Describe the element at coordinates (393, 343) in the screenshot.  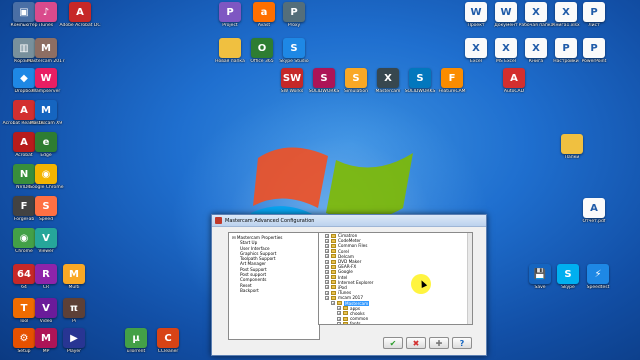
I see `ok-button: ✔` at that location.